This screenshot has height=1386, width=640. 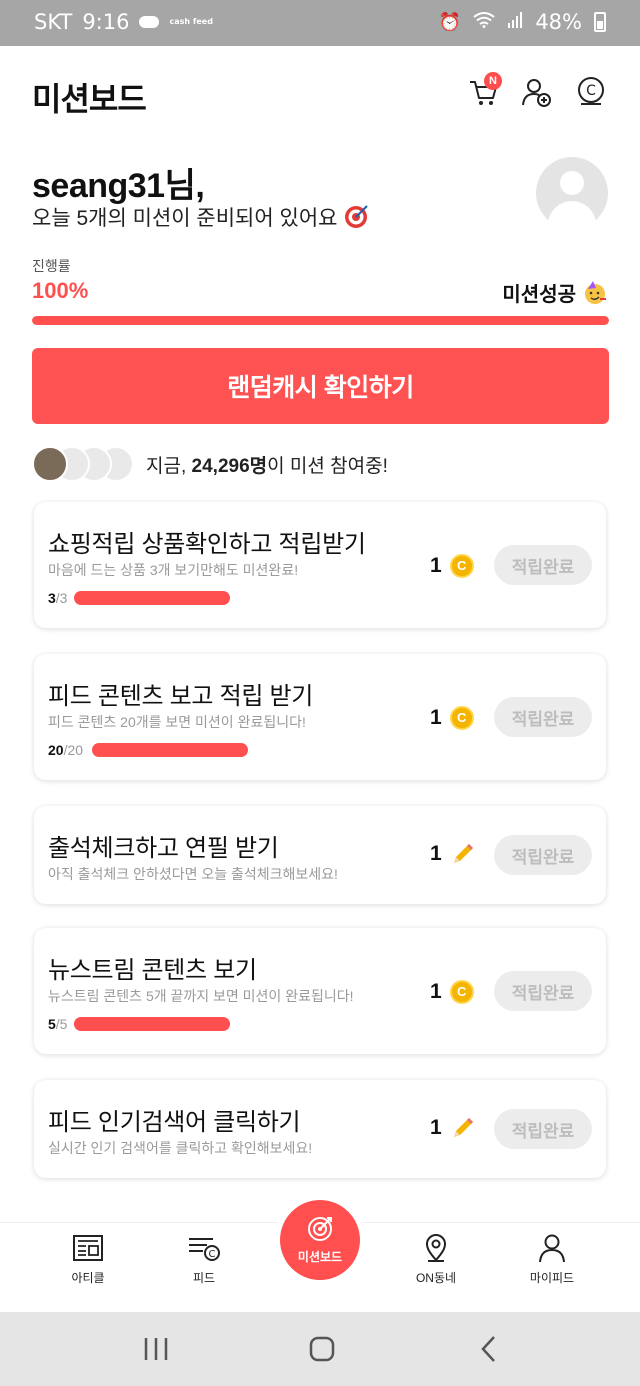 I want to click on mission-success-label: 미션성공, so click(x=555, y=292).